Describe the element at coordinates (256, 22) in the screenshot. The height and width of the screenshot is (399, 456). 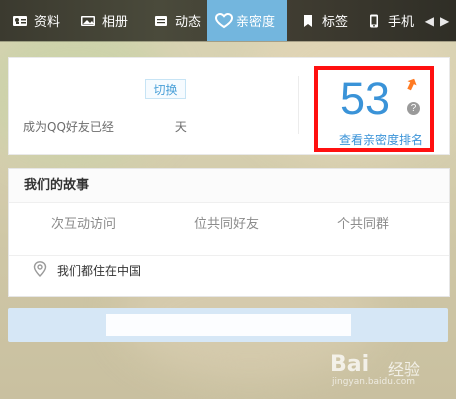
I see `tab-intimacy-label: 亲密度` at that location.